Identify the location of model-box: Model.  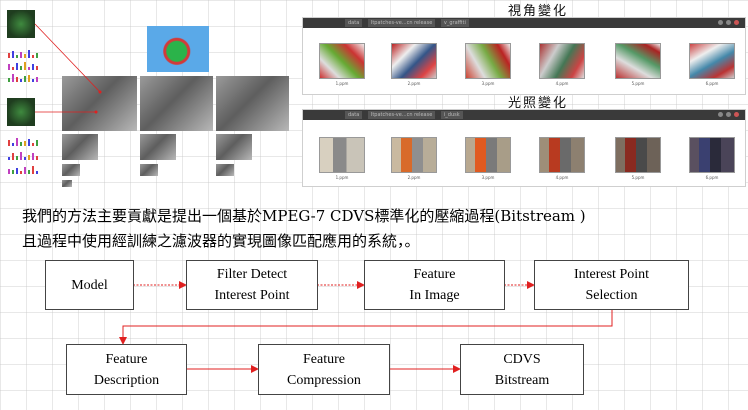
(89, 285).